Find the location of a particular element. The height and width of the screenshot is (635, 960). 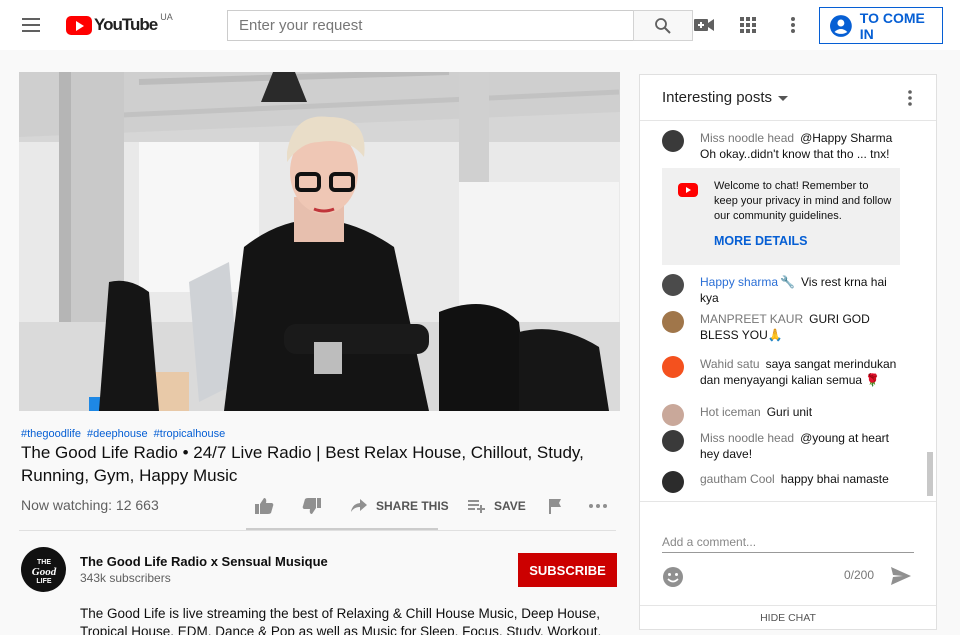

channel-name: The Good Life Radio x Sensual Musique is located at coordinates (204, 561).